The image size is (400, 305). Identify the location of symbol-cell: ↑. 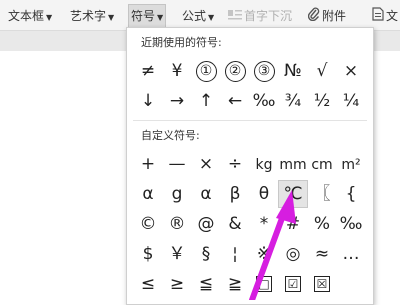
(206, 101).